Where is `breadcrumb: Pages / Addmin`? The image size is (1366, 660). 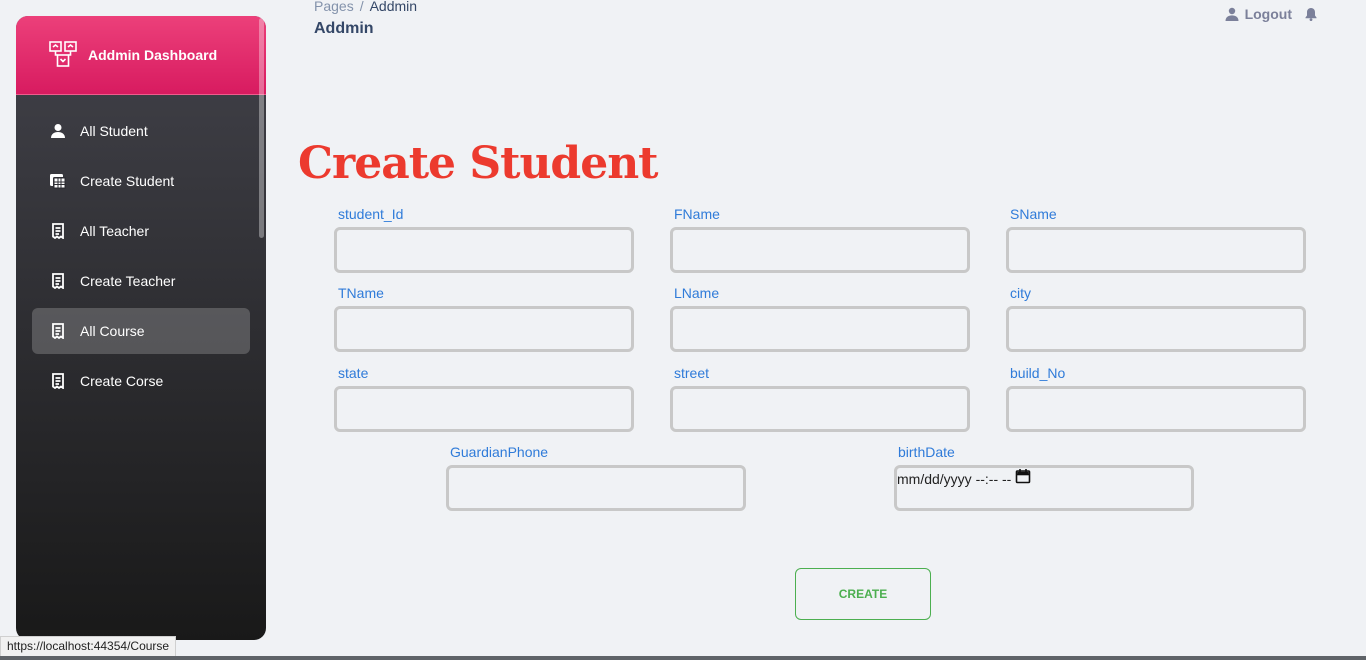 breadcrumb: Pages / Addmin is located at coordinates (365, 7).